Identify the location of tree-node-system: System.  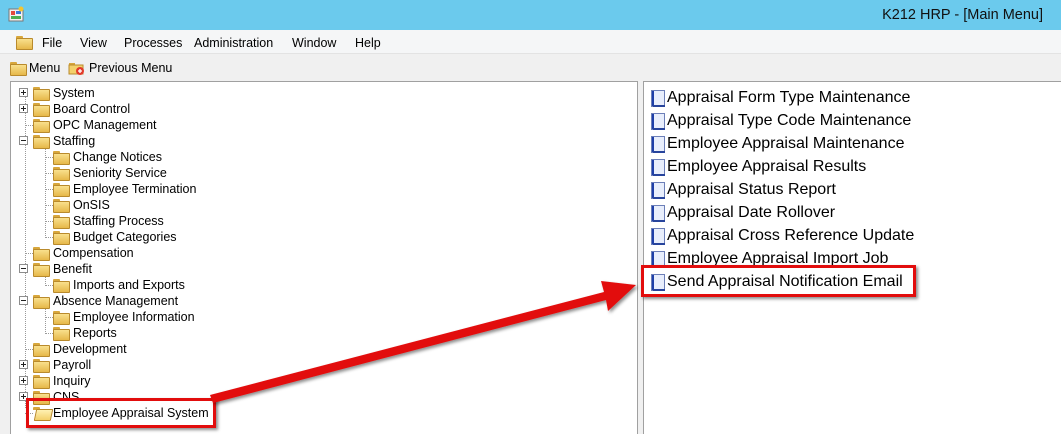
(64, 93).